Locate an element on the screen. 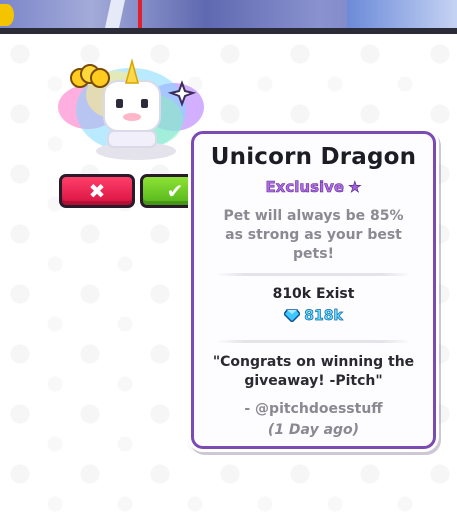  checkmark-icon: ✔ is located at coordinates (175, 191).